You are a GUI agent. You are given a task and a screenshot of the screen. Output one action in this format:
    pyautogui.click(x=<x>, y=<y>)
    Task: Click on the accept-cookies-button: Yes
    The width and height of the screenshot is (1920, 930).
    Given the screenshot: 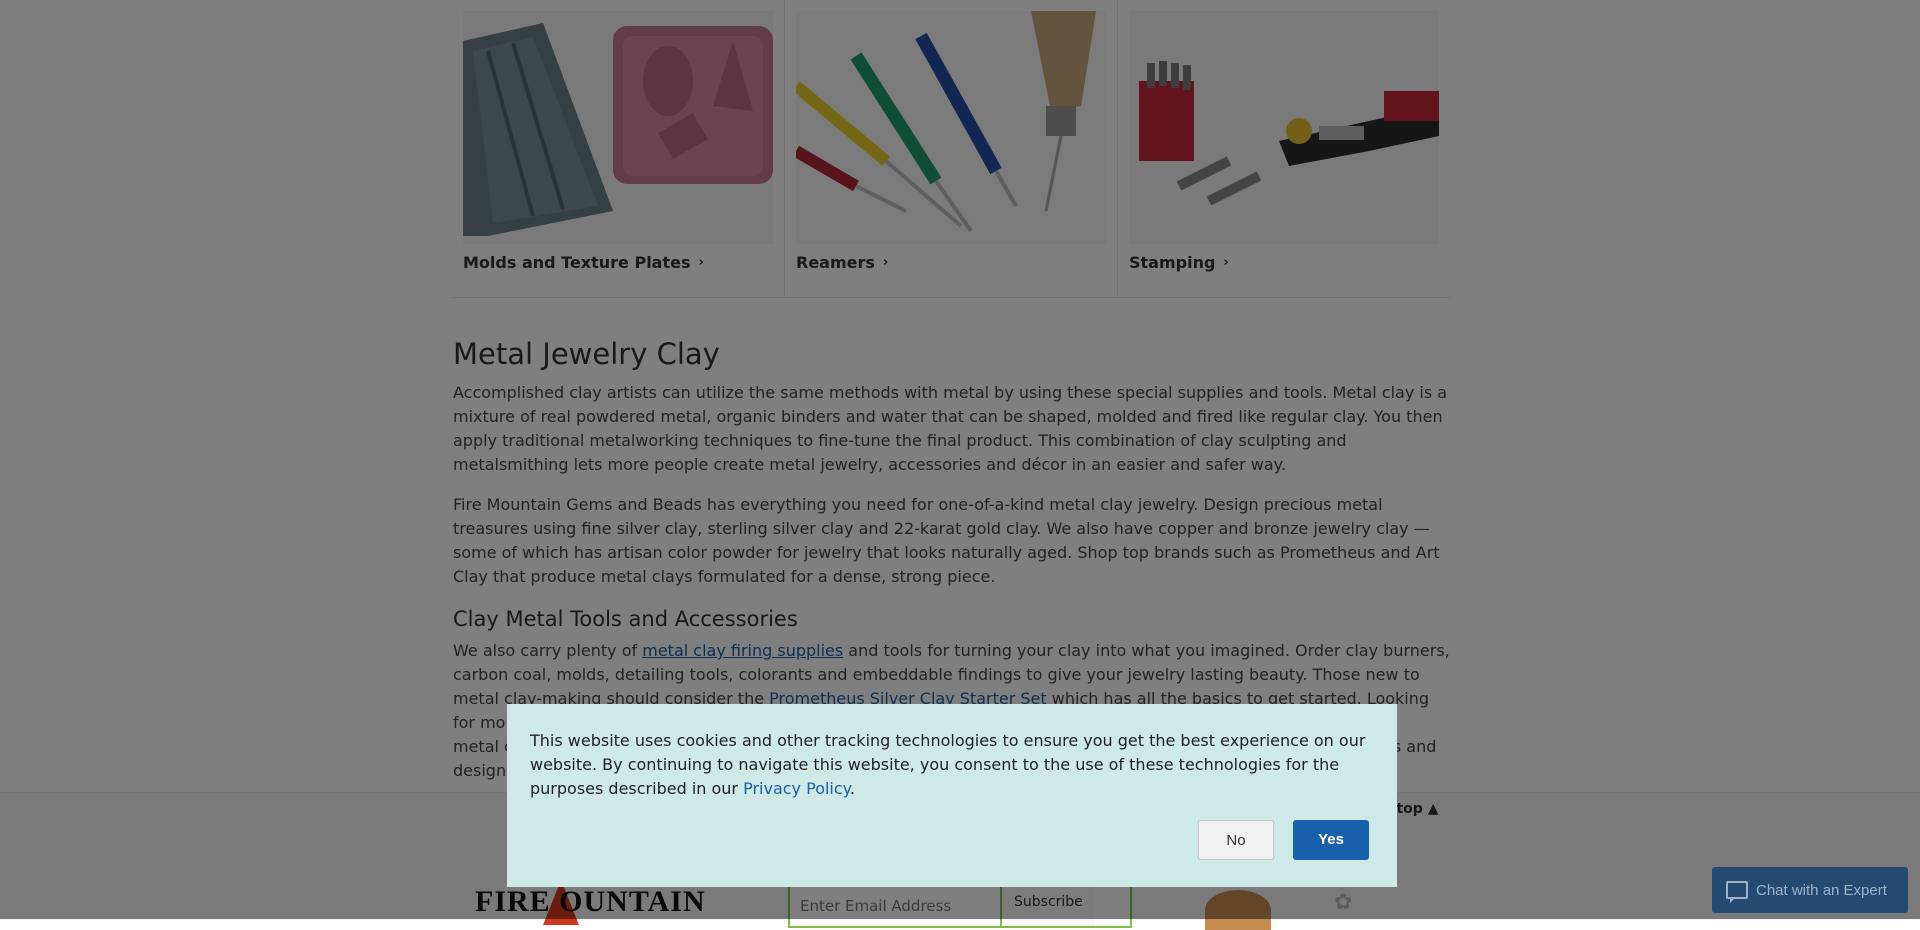 What is the action you would take?
    pyautogui.click(x=1331, y=840)
    